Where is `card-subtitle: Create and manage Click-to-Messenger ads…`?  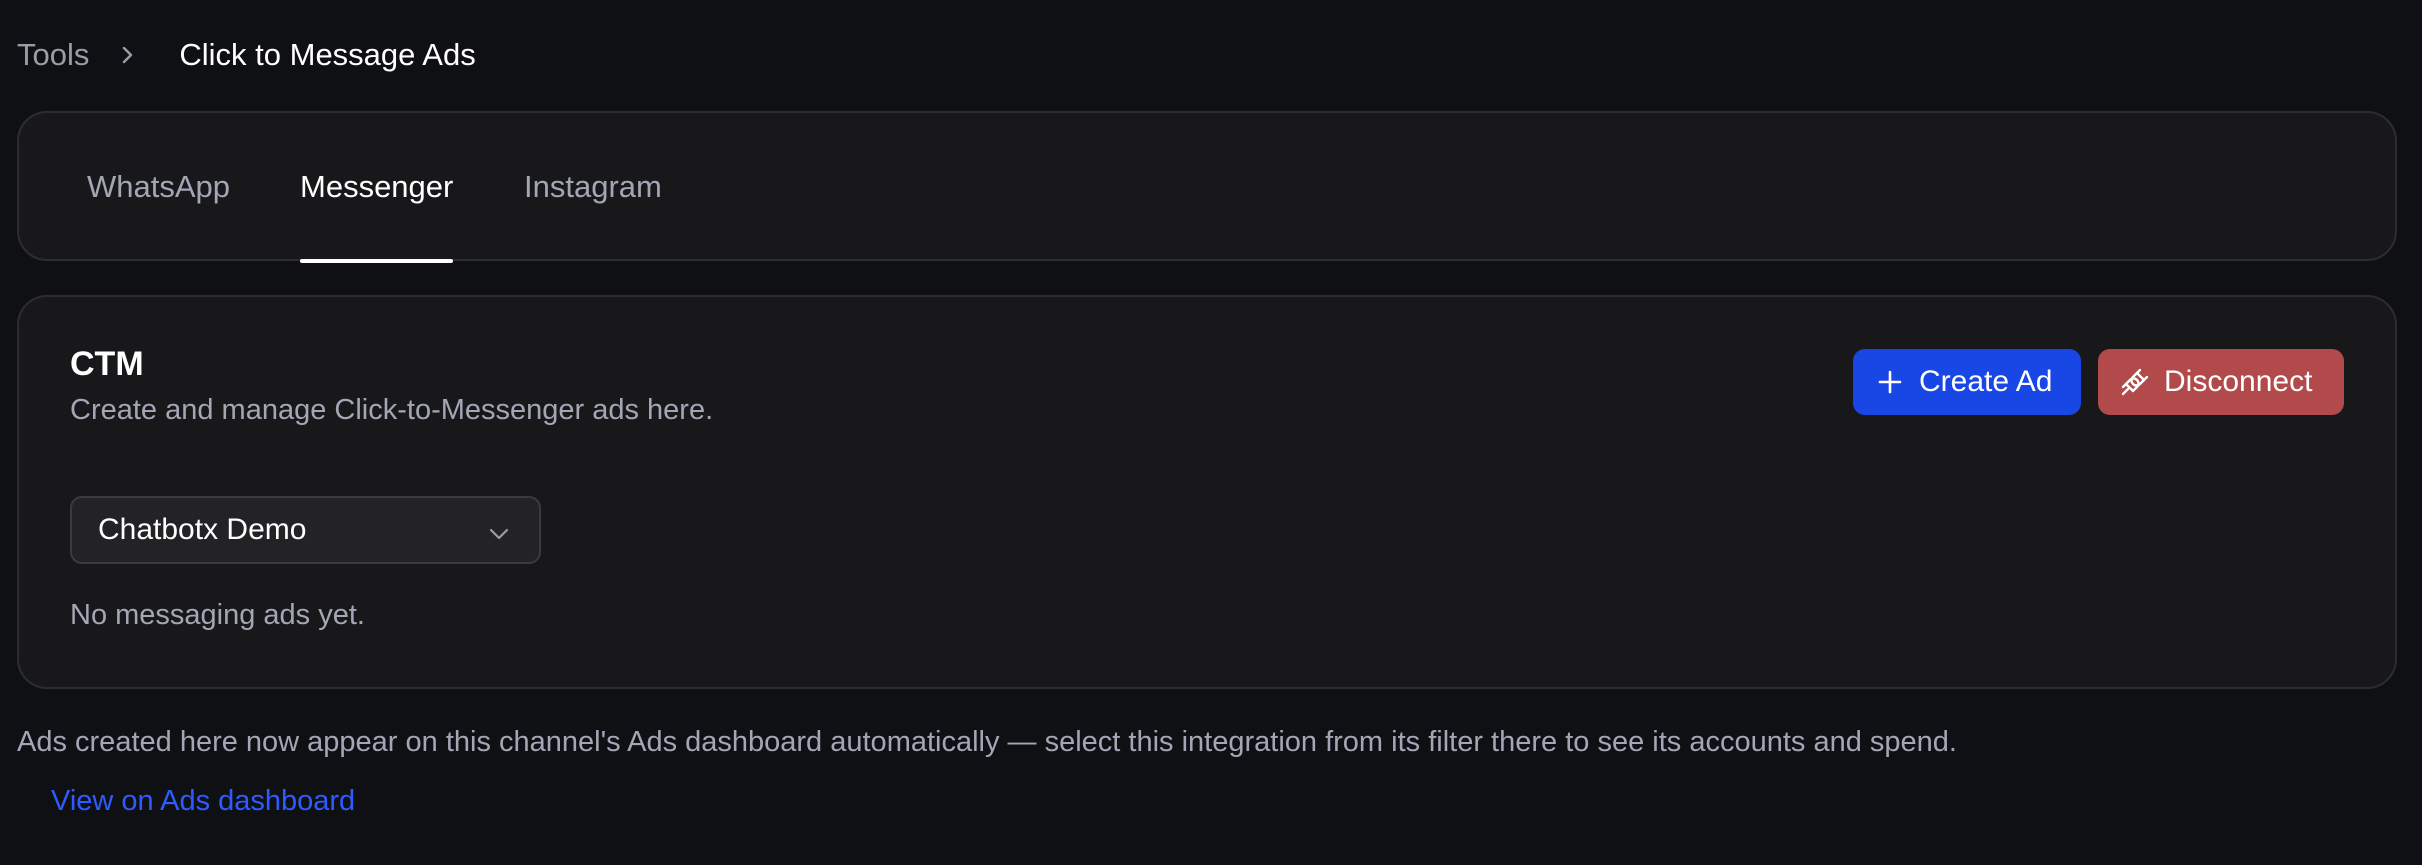 card-subtitle: Create and manage Click-to-Messenger ads… is located at coordinates (392, 410).